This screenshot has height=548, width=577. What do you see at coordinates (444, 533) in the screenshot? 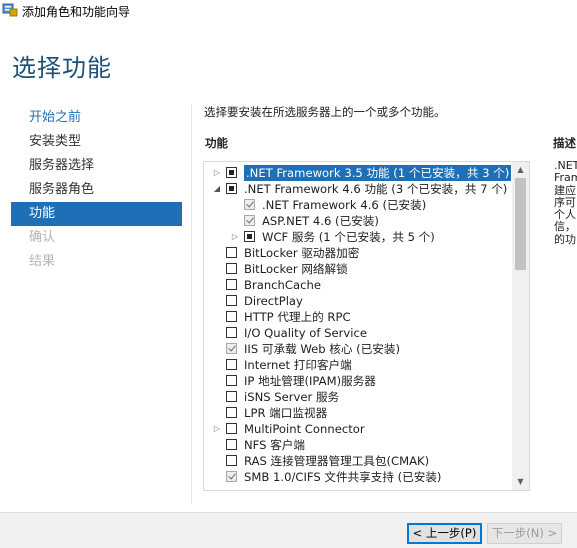
I see `previous-button: < 上一步(P)` at bounding box center [444, 533].